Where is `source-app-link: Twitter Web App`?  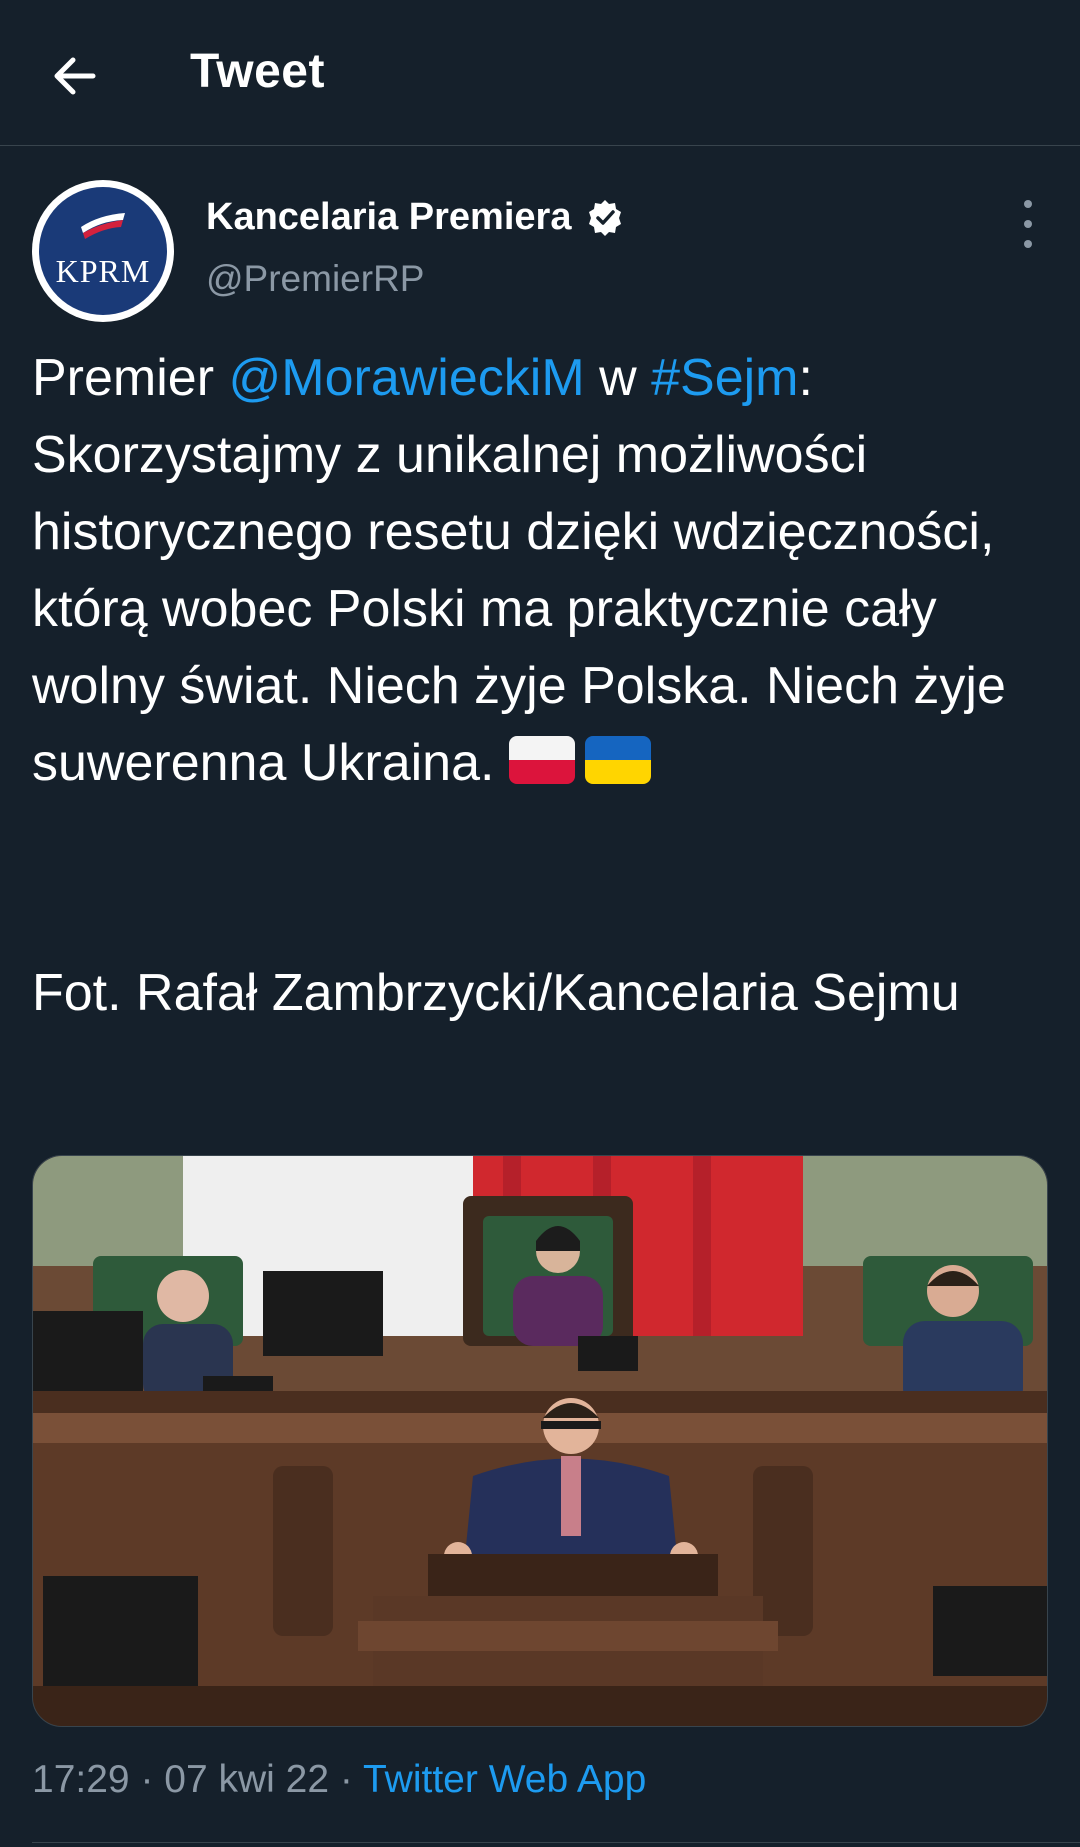 source-app-link: Twitter Web App is located at coordinates (504, 1779).